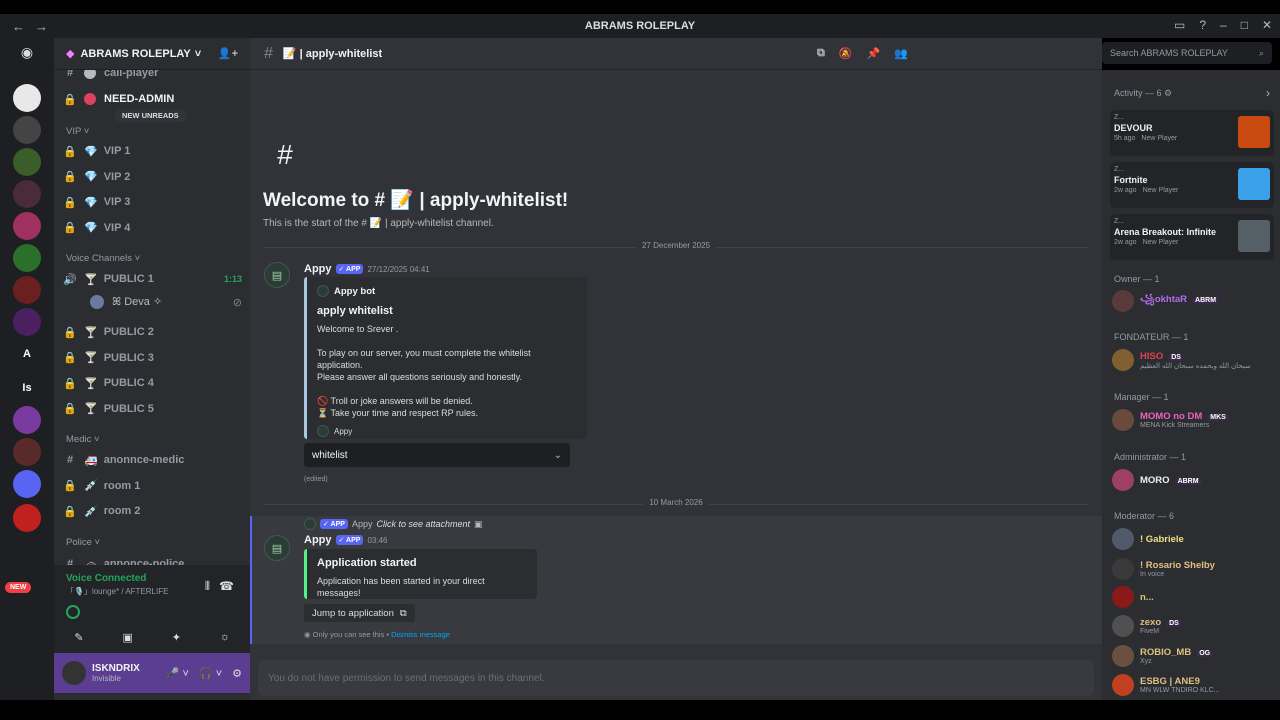  Describe the element at coordinates (79, 637) in the screenshot. I see `camera-off-button: ✎` at that location.